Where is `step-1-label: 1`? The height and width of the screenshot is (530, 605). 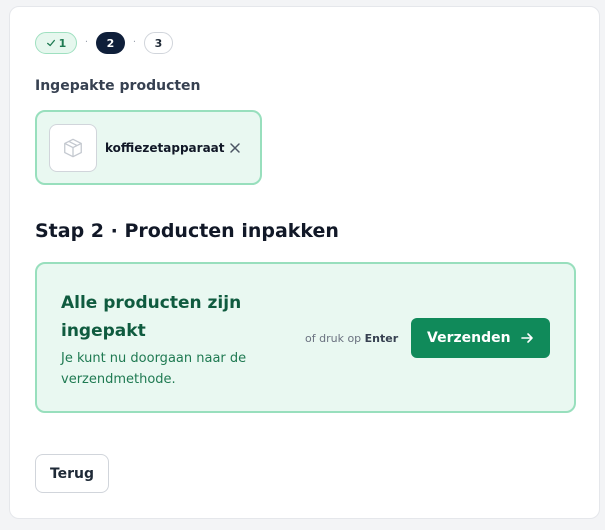 step-1-label: 1 is located at coordinates (62, 43).